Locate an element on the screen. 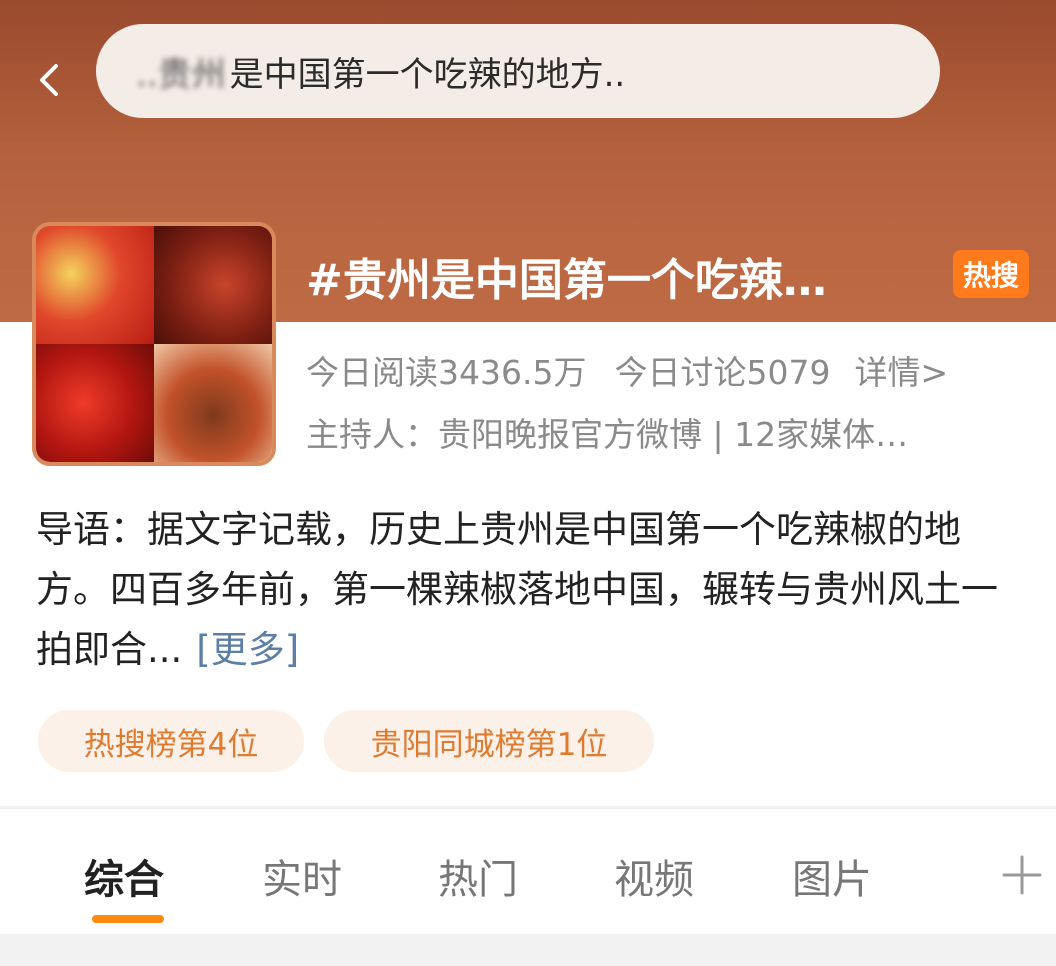 The height and width of the screenshot is (966, 1056). back-icon is located at coordinates (50, 80).